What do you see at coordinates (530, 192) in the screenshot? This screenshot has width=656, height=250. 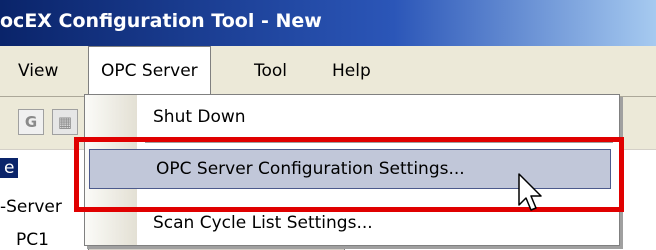 I see `mouse-pointer-icon` at bounding box center [530, 192].